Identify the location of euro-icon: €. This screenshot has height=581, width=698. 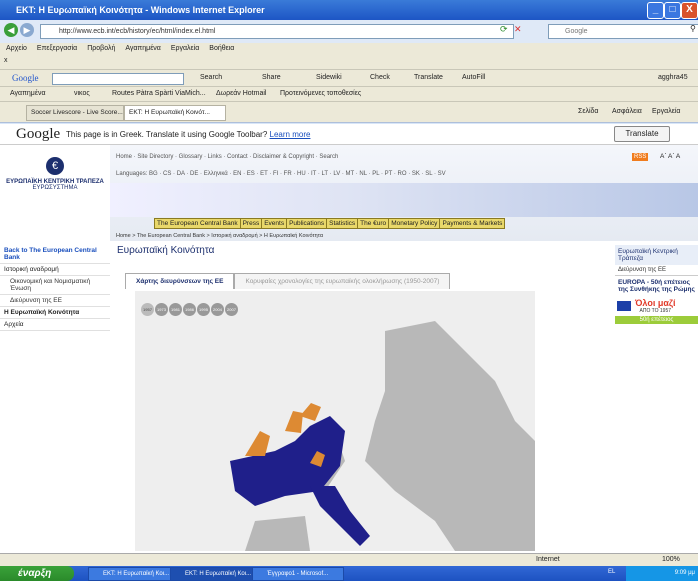
(55, 166).